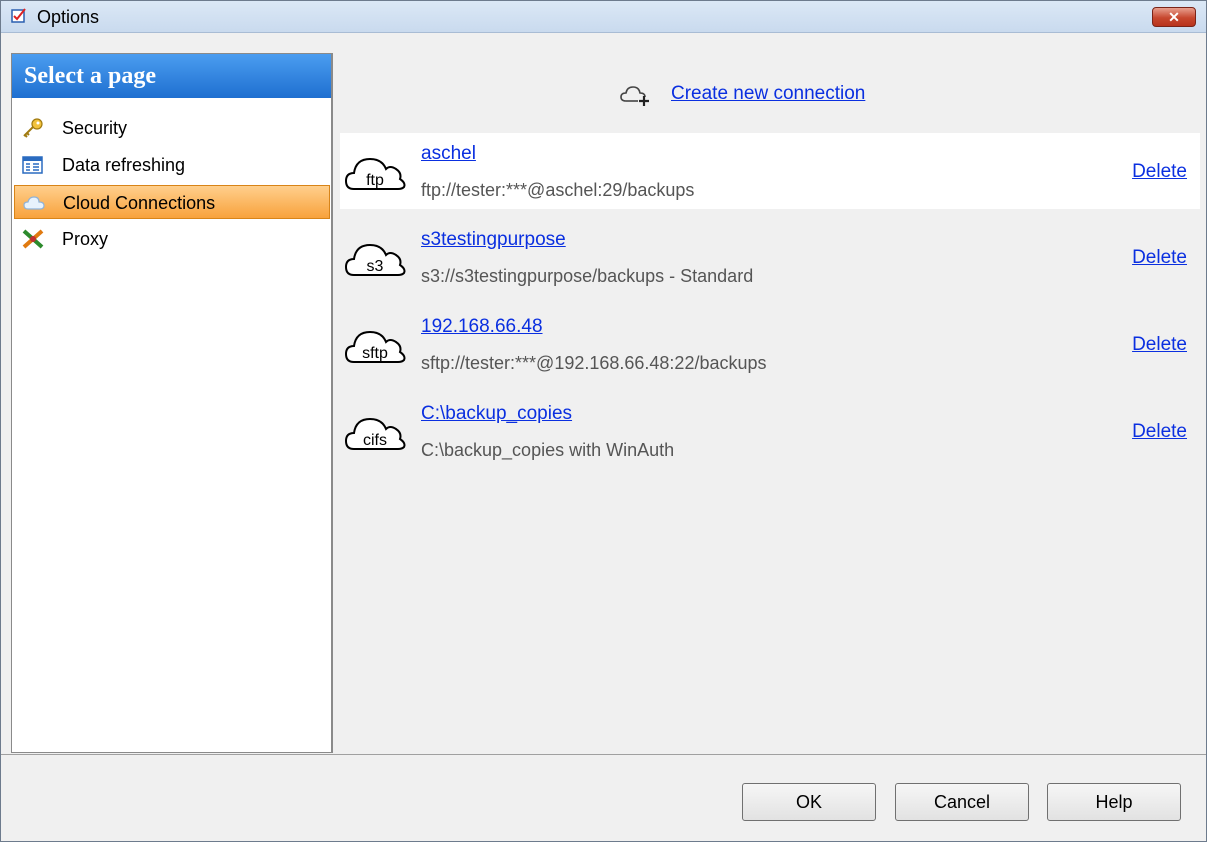 The image size is (1209, 844). Describe the element at coordinates (496, 414) in the screenshot. I see `connection-name-link: C:\backup_copies` at that location.